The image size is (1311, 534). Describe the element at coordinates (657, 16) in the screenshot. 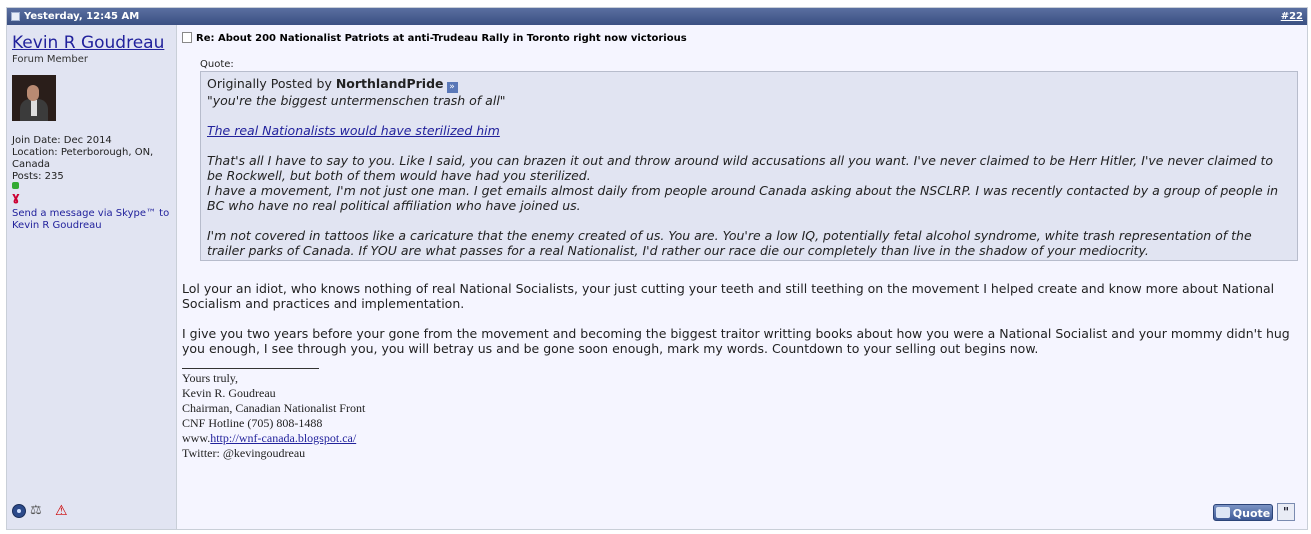

I see `post-header: Yesterday, 12:45 AM #22` at that location.